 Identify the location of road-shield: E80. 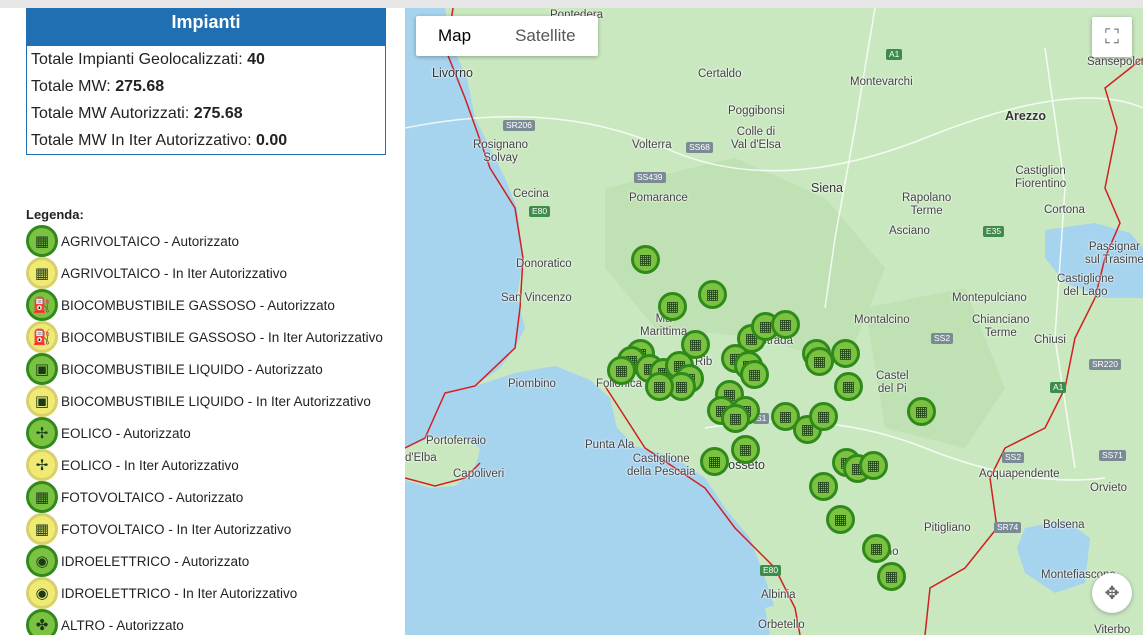
(771, 570).